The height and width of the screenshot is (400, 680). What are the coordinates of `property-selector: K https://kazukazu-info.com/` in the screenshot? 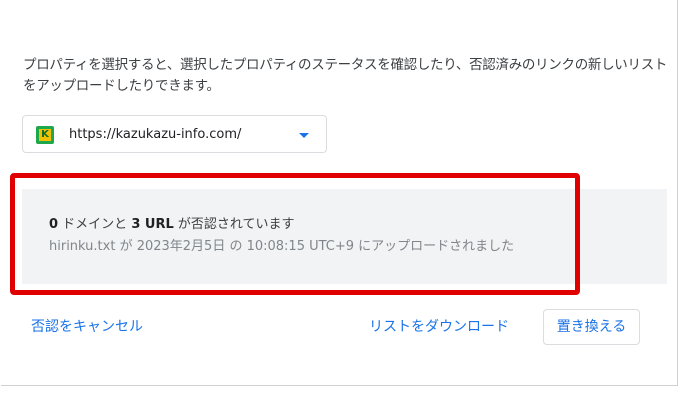 It's located at (174, 134).